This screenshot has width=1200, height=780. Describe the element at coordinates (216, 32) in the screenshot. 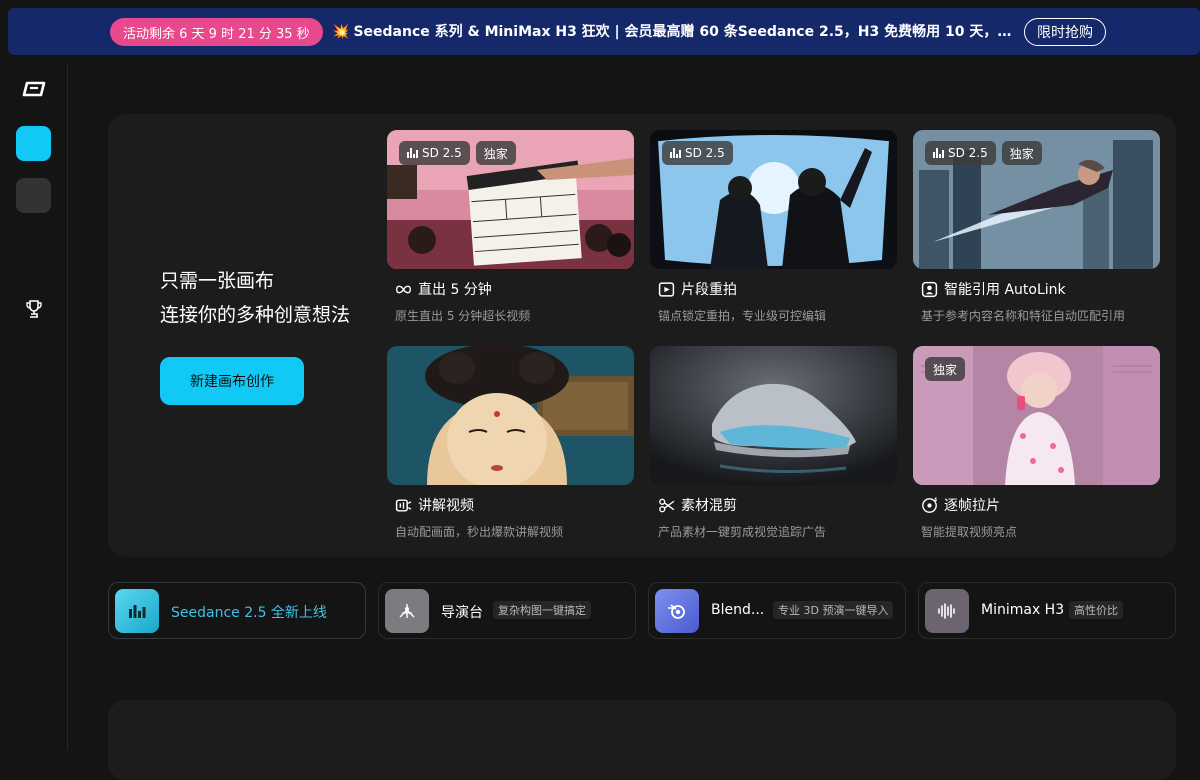

I see `countdown-badge: 活动剩余 6 天 9 时 21 分 35 秒` at that location.